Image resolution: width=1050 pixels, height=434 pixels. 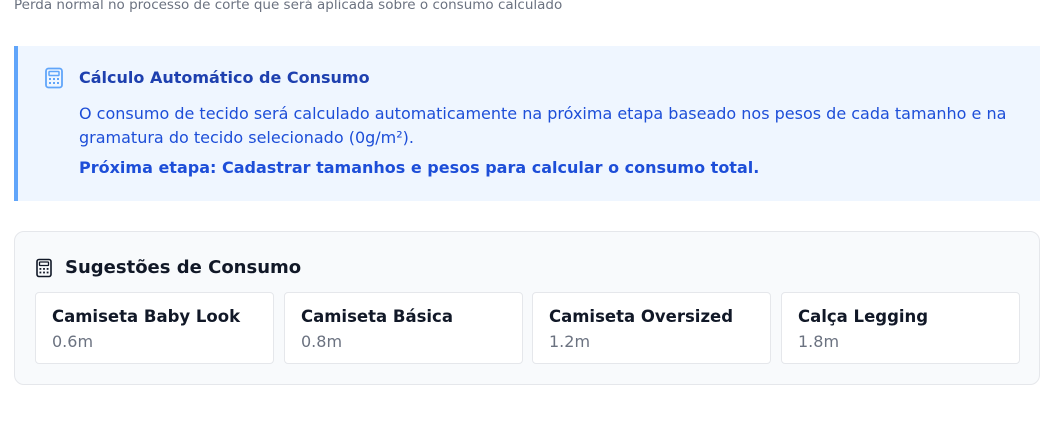 I want to click on suggestion-card-camiseta-baby-look: Camiseta Baby Look 0.6m, so click(x=154, y=328).